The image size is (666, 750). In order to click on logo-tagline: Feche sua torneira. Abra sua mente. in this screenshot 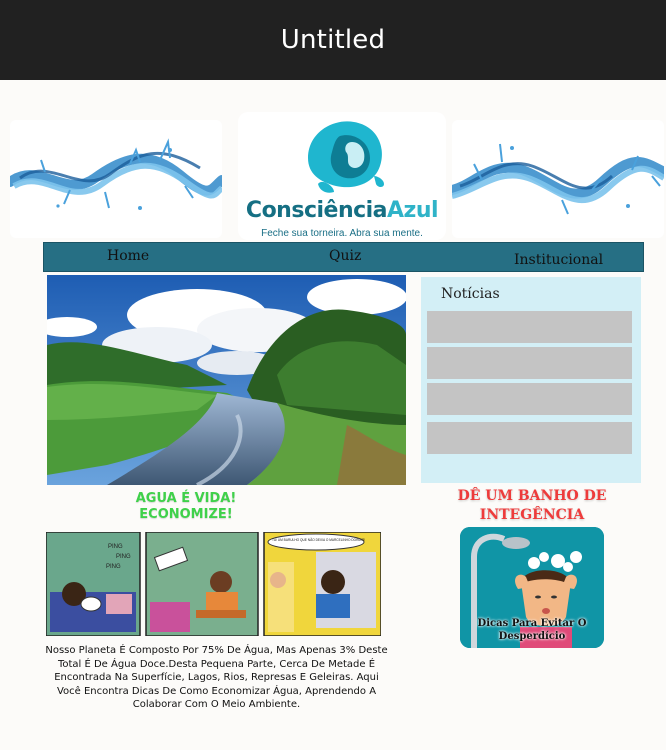, I will do `click(342, 233)`.